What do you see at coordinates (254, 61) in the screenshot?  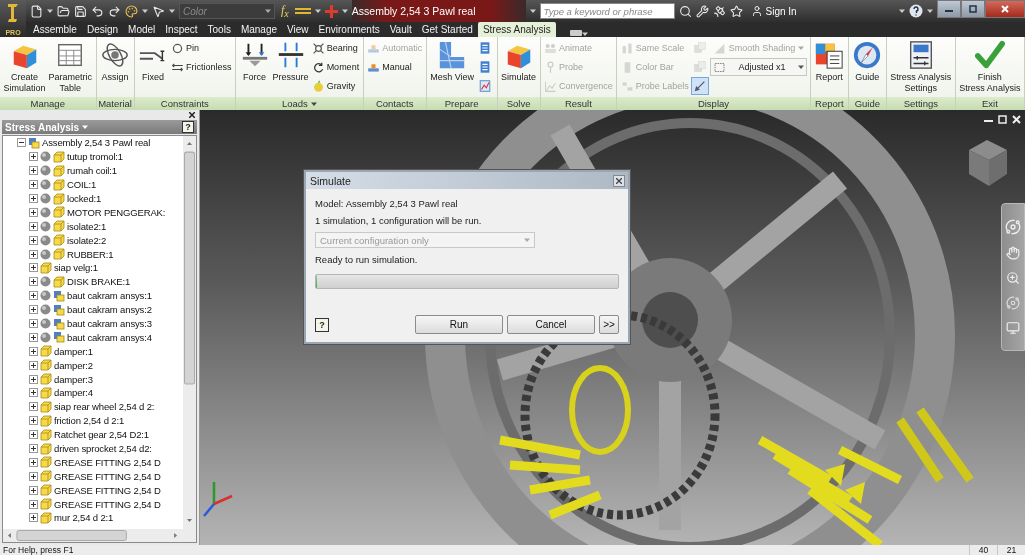 I see `ribbon-button: Force` at bounding box center [254, 61].